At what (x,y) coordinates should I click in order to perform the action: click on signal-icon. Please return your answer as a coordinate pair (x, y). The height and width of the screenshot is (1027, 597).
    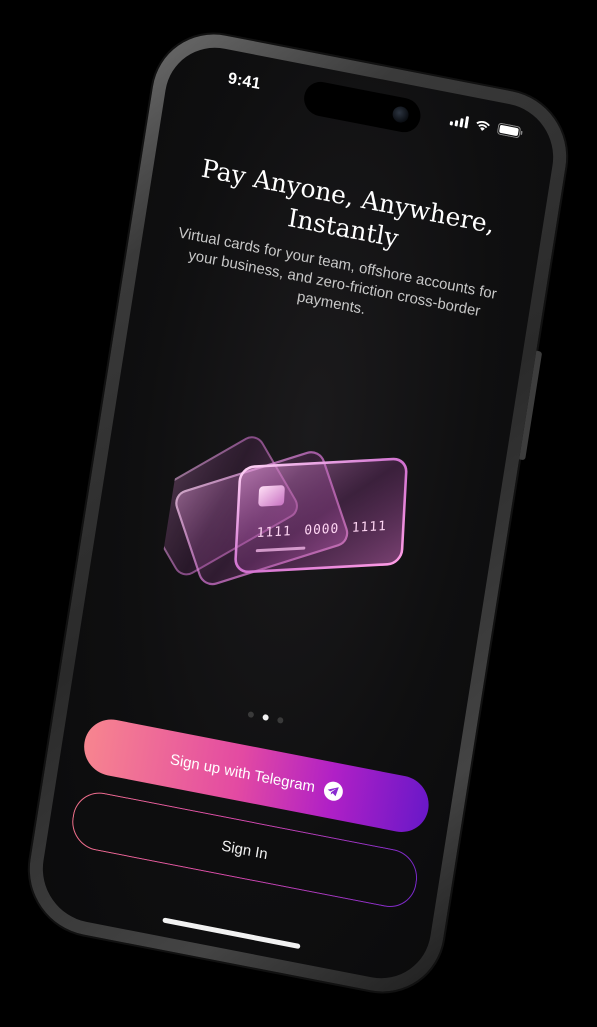
    Looking at the image, I should click on (459, 121).